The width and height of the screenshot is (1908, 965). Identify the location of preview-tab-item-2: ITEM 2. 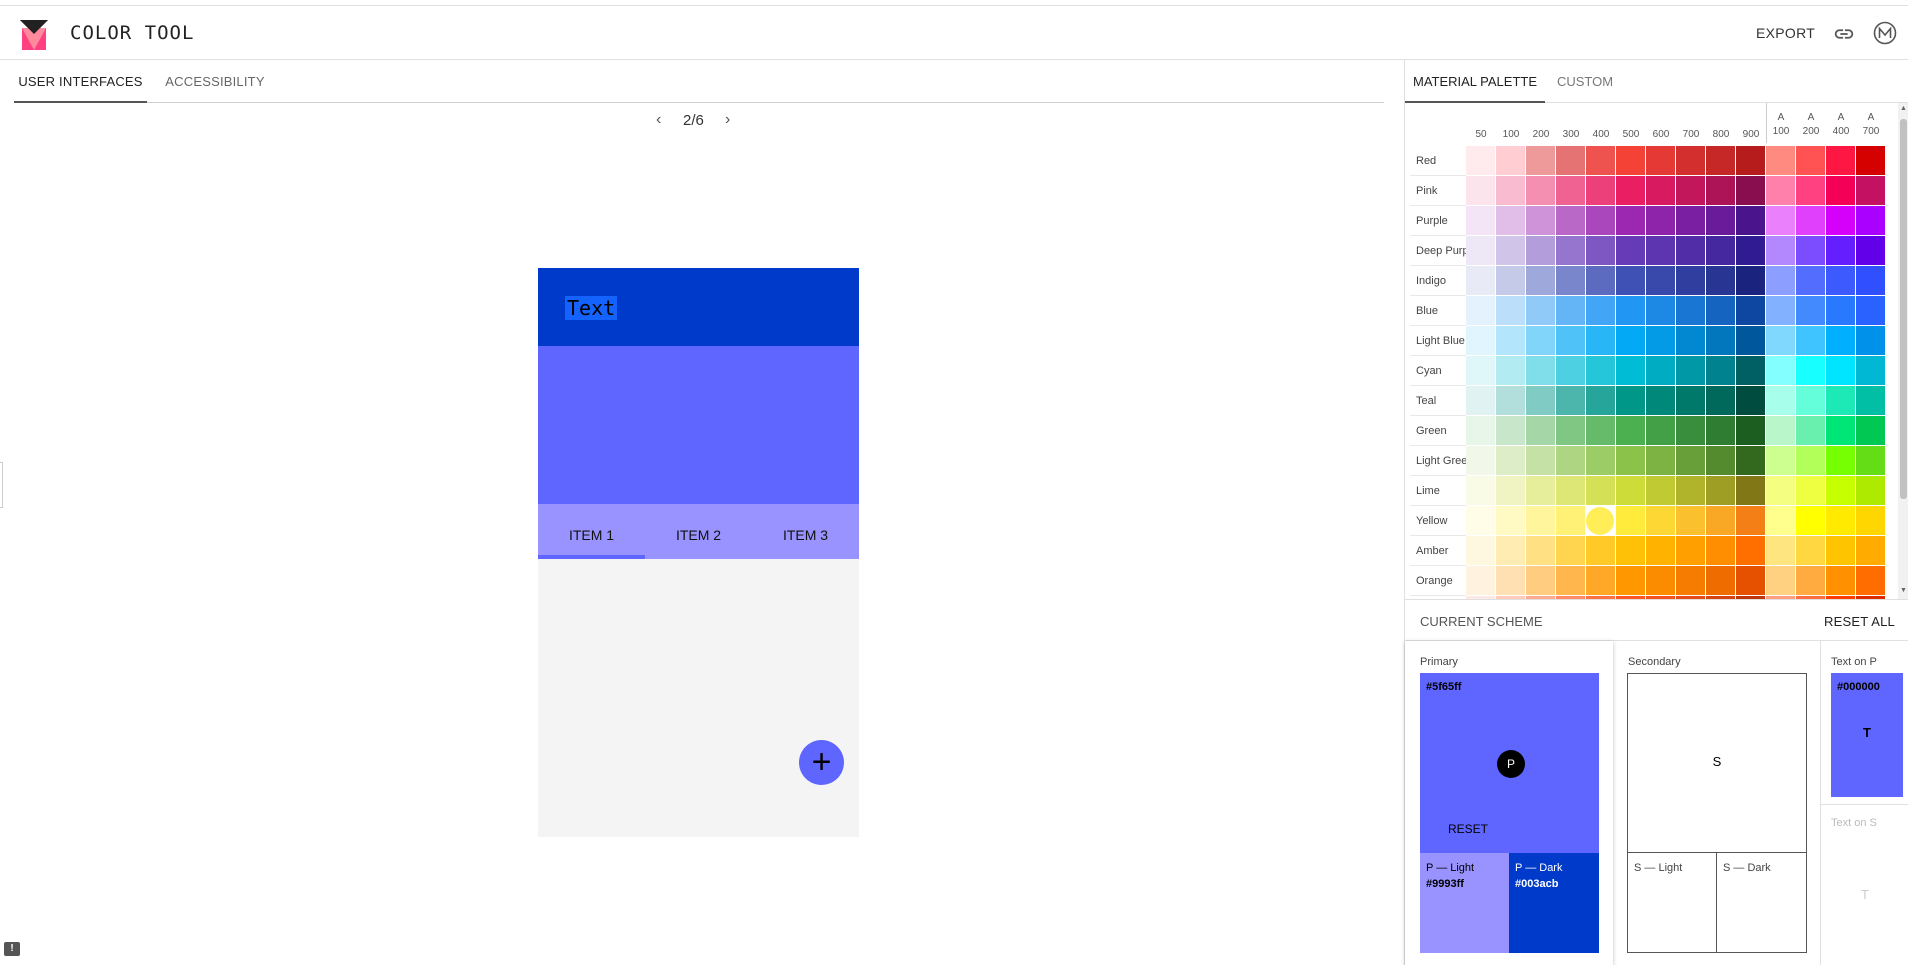
(698, 531).